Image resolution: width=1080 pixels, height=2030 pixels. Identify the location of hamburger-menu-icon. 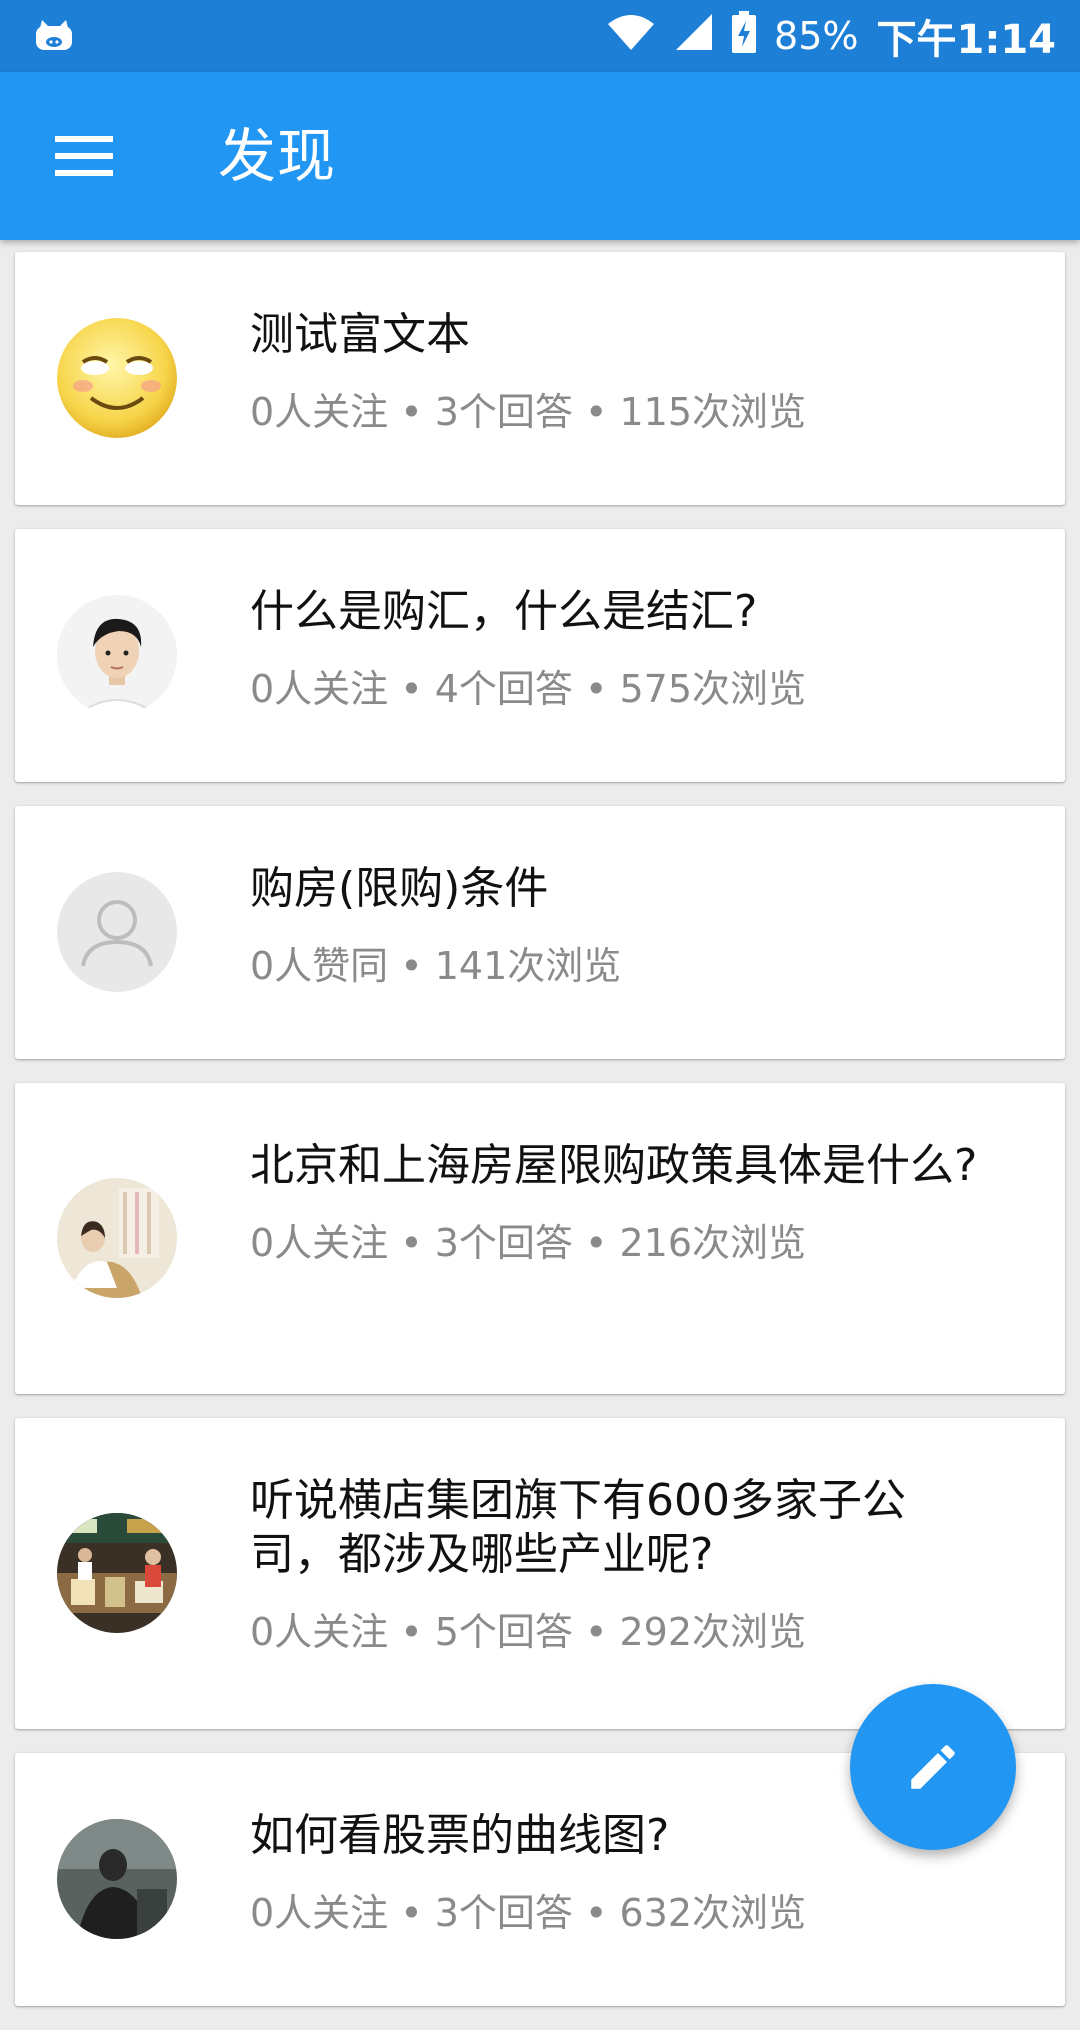
(84, 156).